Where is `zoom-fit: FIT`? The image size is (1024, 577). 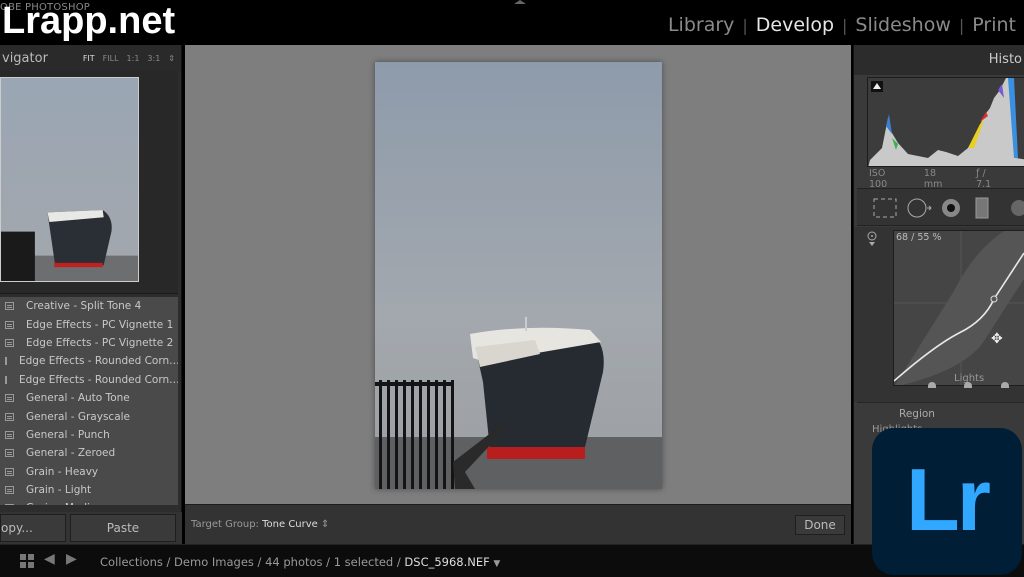 zoom-fit: FIT is located at coordinates (89, 58).